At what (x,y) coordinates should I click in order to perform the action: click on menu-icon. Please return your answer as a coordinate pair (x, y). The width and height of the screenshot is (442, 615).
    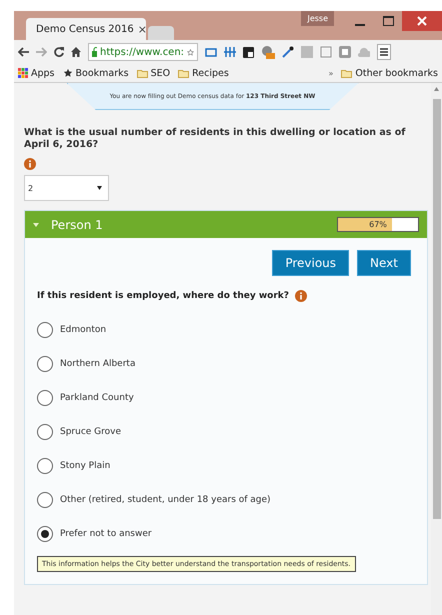
    Looking at the image, I should click on (384, 52).